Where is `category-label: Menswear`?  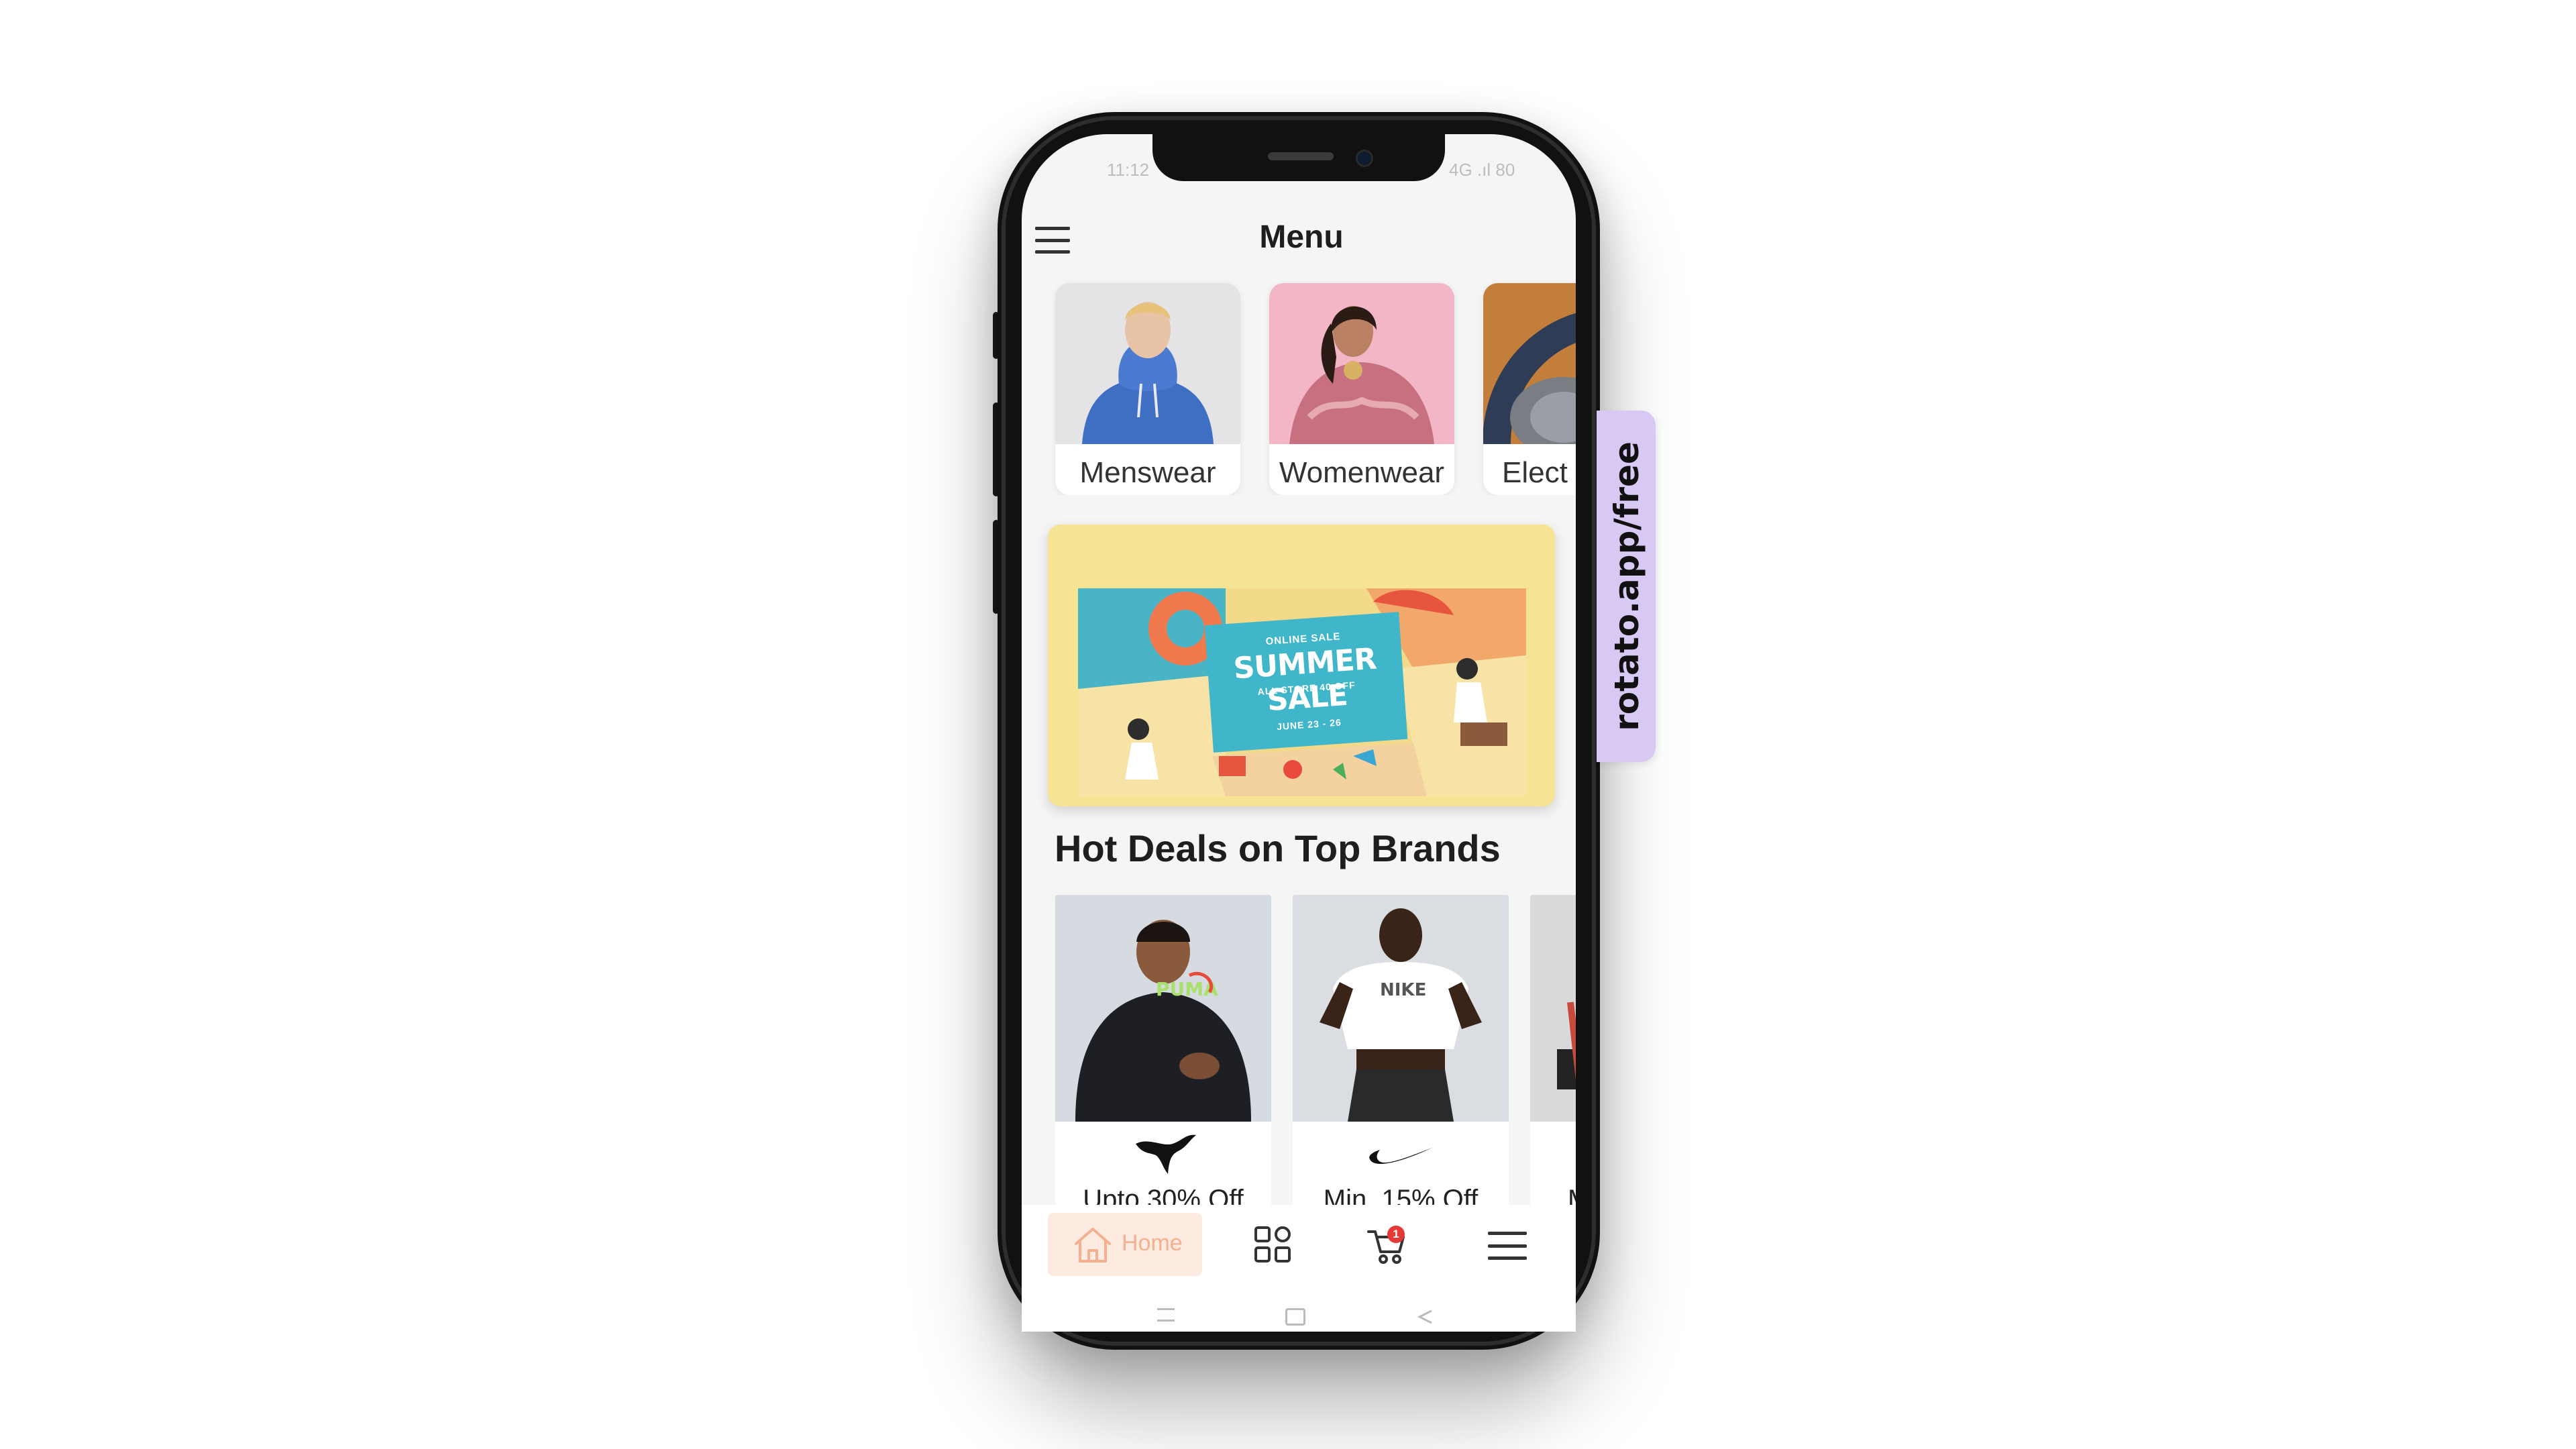
category-label: Menswear is located at coordinates (1147, 472).